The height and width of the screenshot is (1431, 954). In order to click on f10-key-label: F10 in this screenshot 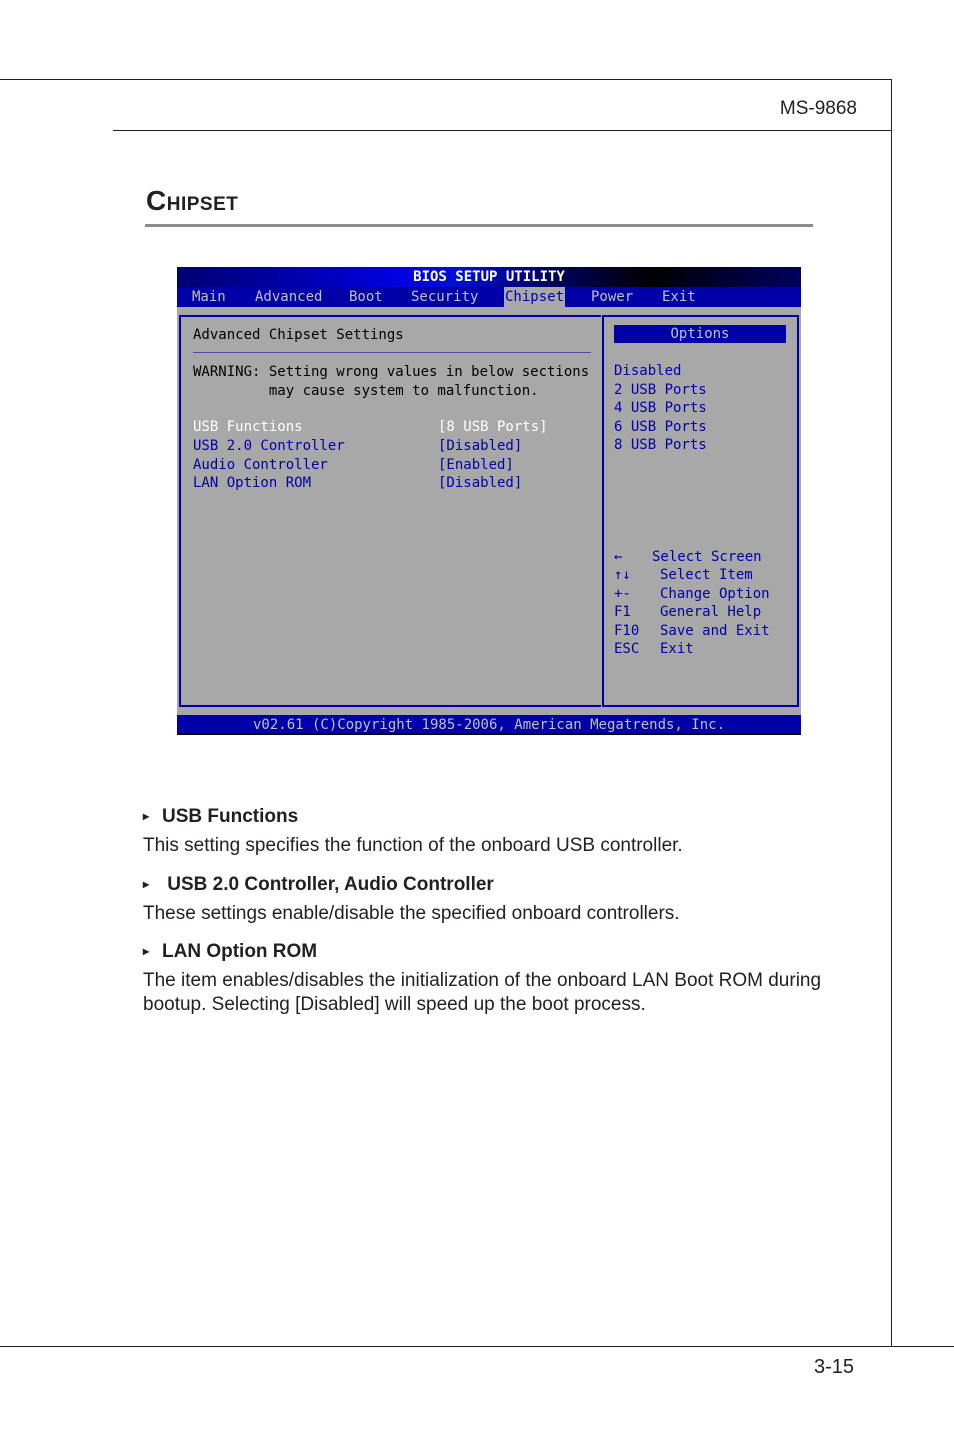, I will do `click(627, 631)`.